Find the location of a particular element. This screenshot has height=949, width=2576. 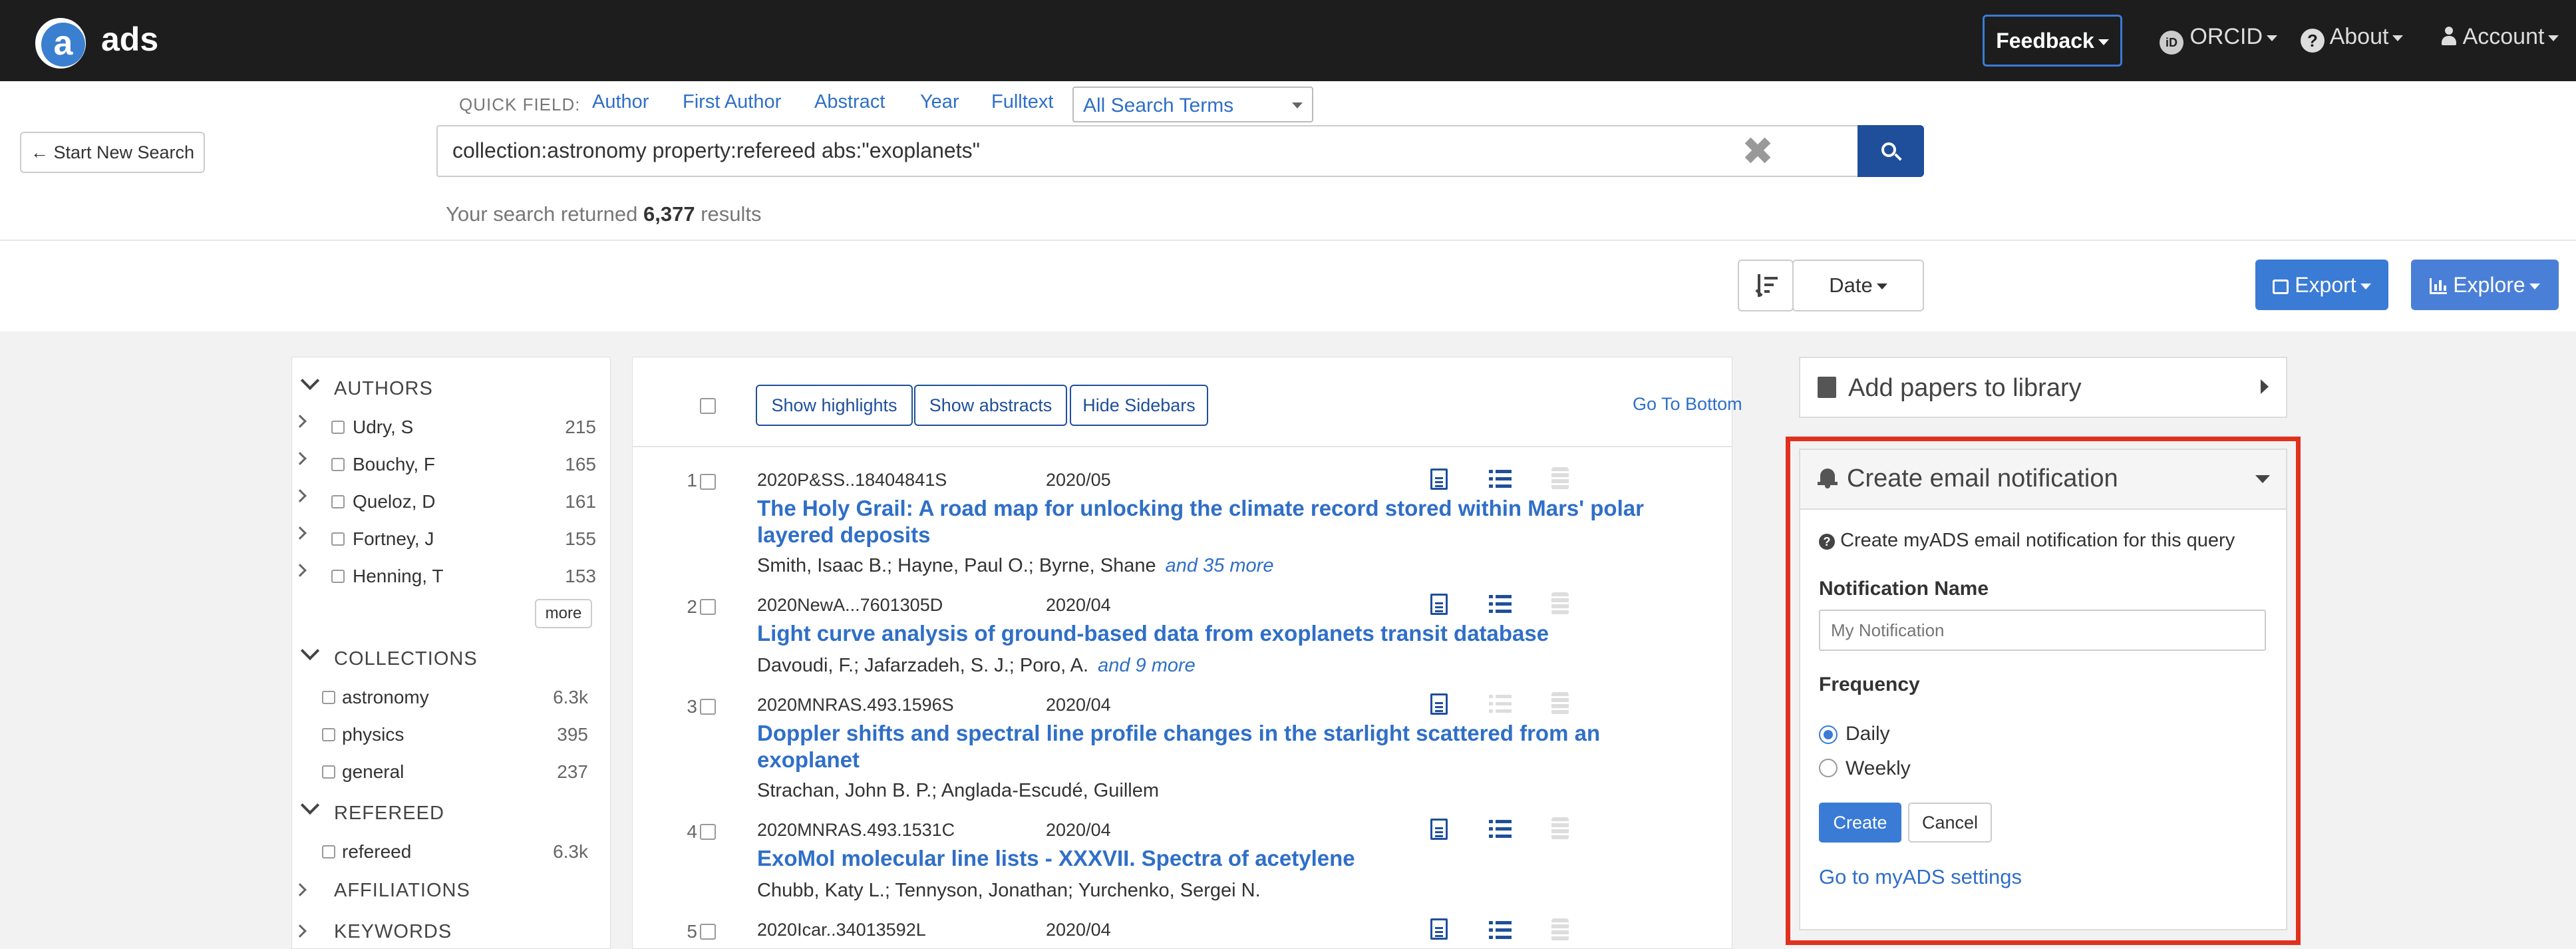

facet-refereed-title: REFEREED is located at coordinates (389, 814).